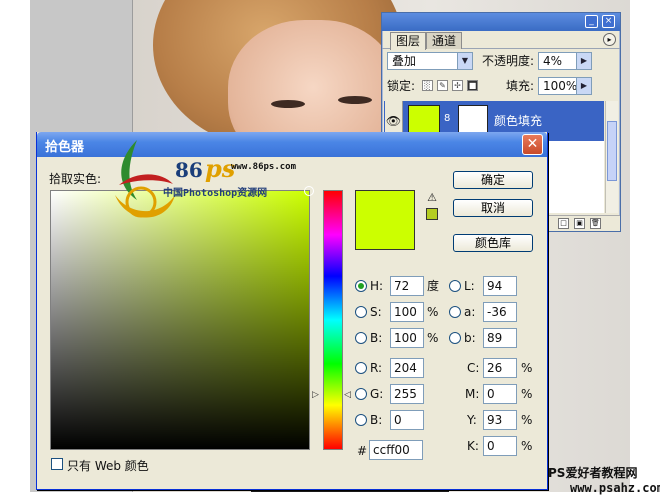 The image size is (660, 500). I want to click on red-label: R:, so click(376, 368).